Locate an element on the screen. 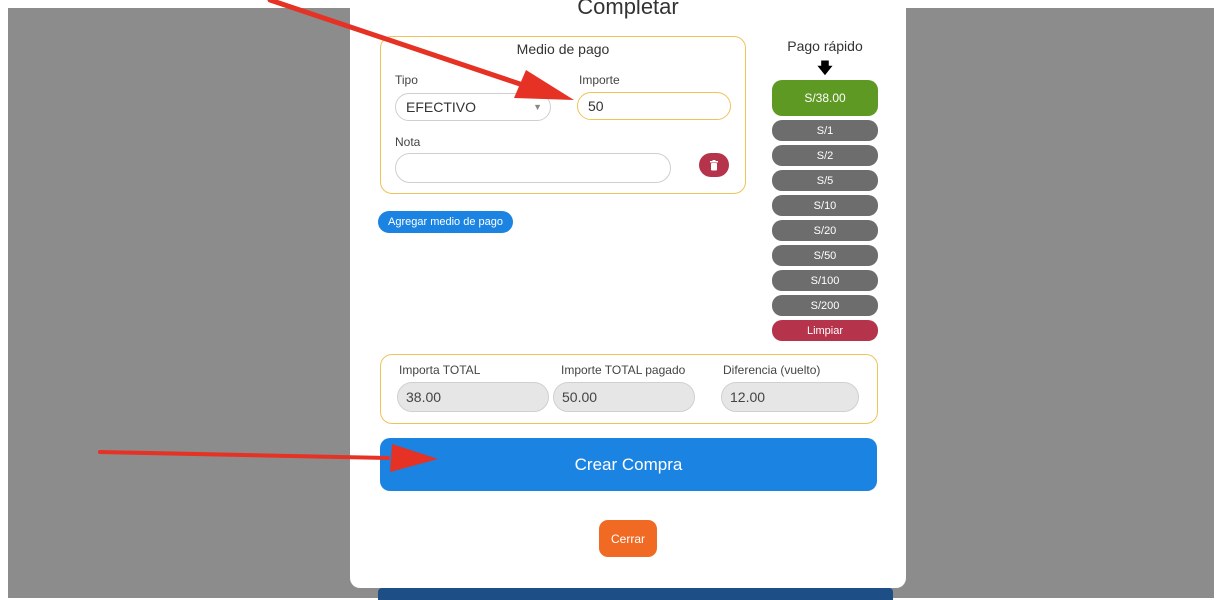 The width and height of the screenshot is (1220, 600). tipo-select: EFECTIVO ▼ is located at coordinates (473, 107).